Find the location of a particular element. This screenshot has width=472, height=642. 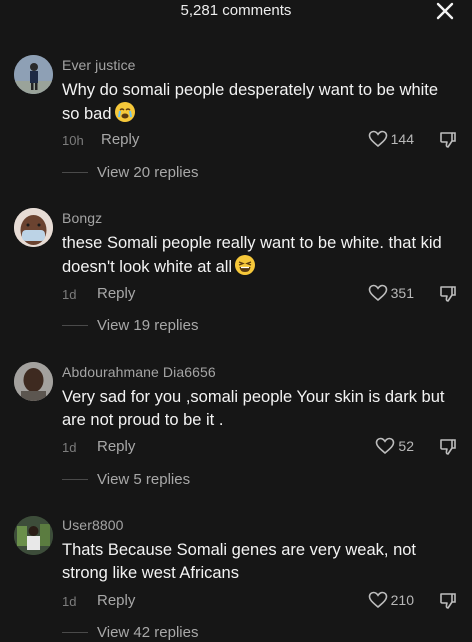

comment-username: Ever justice is located at coordinates (99, 65).